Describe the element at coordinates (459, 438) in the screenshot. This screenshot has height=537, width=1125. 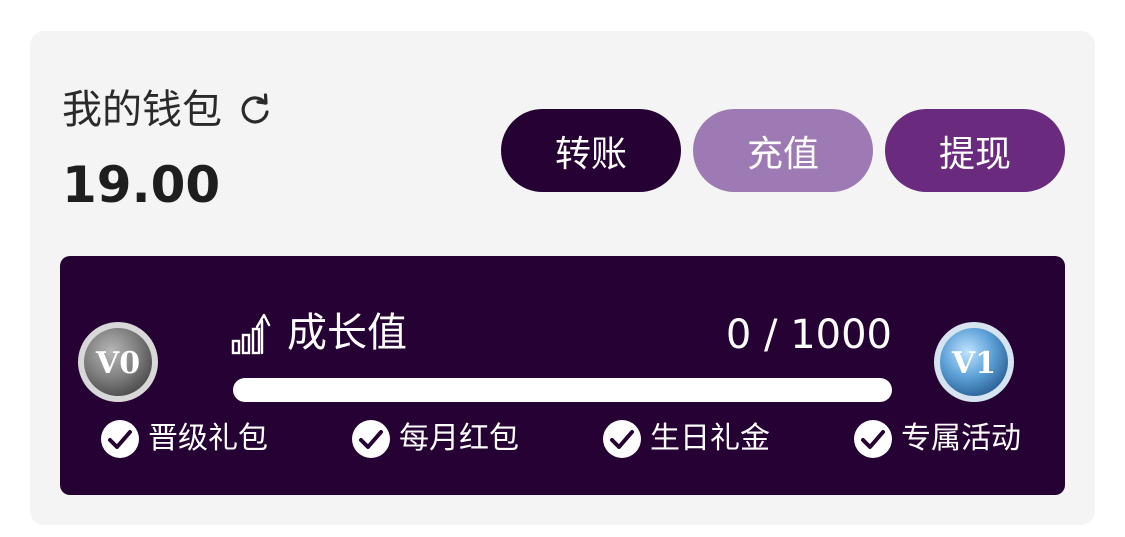
I see `perk-label: 每月红包` at that location.